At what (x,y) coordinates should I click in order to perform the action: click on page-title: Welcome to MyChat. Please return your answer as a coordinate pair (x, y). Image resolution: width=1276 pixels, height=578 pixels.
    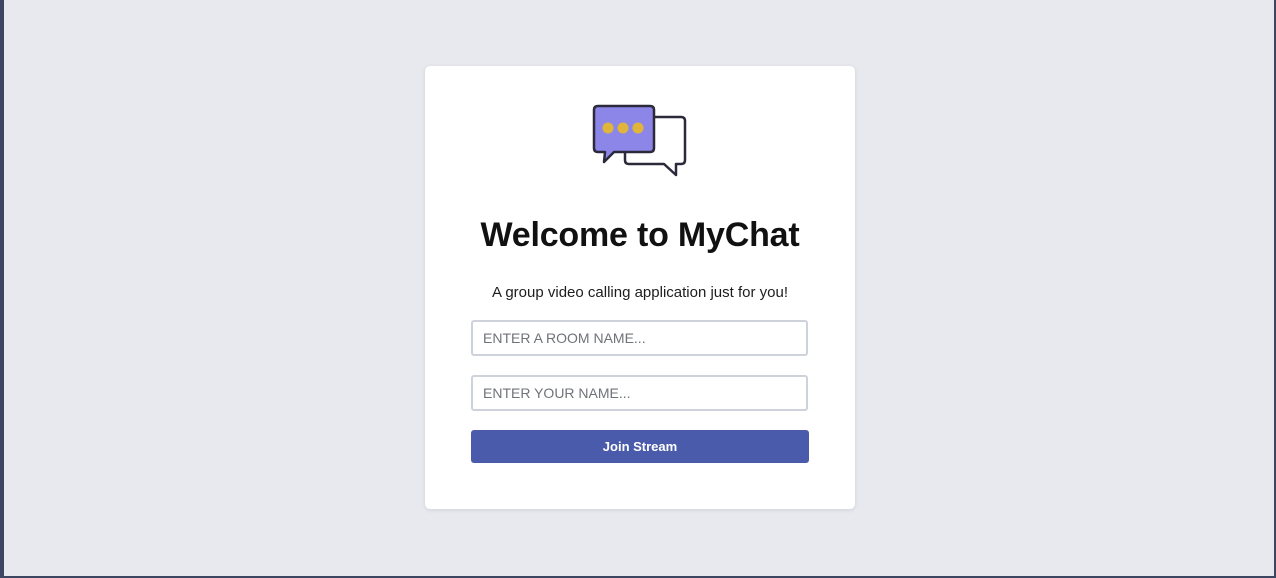
    Looking at the image, I should click on (640, 235).